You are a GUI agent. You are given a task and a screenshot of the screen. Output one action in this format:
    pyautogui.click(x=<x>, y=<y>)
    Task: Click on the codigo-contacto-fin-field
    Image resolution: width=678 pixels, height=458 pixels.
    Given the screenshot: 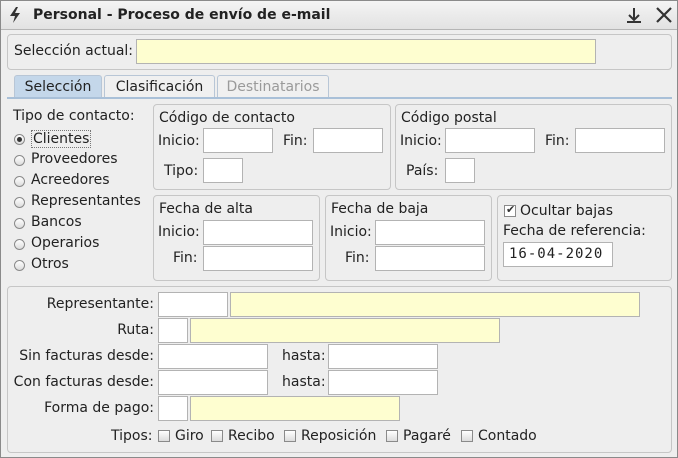 What is the action you would take?
    pyautogui.click(x=348, y=140)
    